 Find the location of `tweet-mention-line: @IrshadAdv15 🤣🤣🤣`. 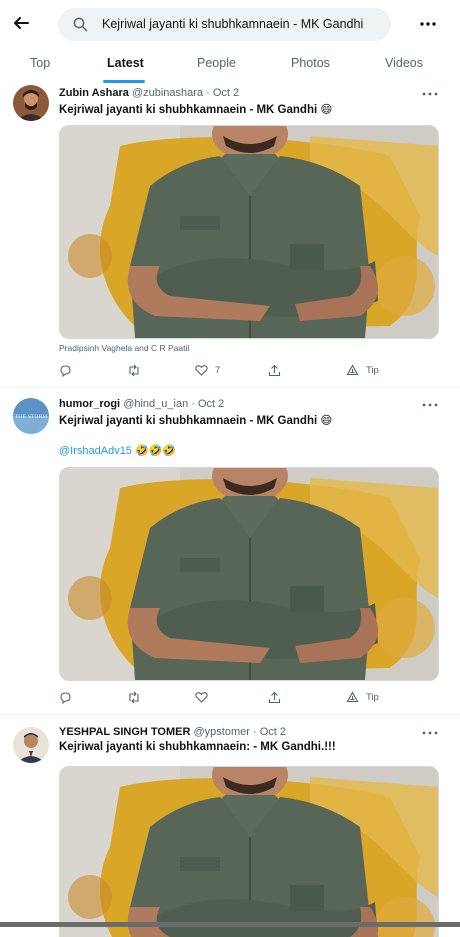

tweet-mention-line: @IrshadAdv15 🤣🤣🤣 is located at coordinates (117, 450).